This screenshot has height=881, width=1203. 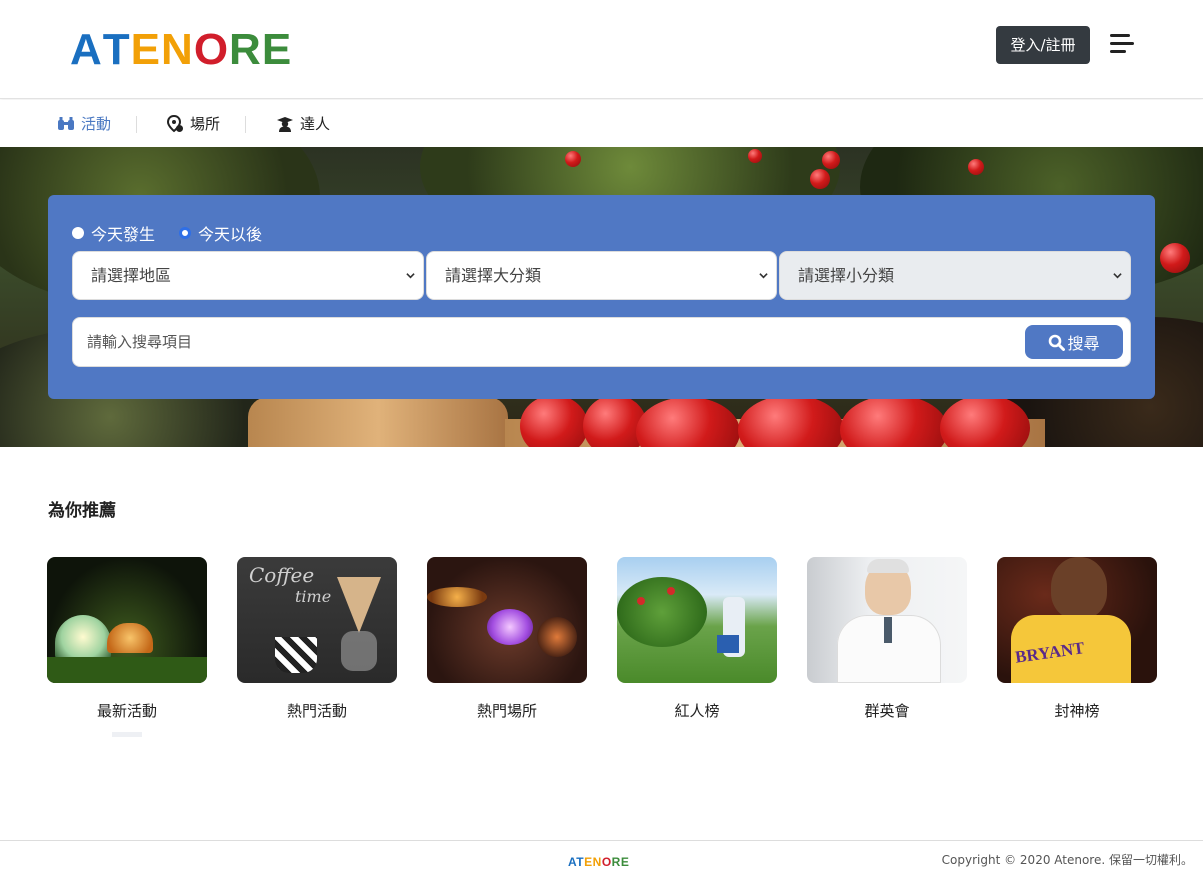 I want to click on tab-label: 場所, so click(x=205, y=124).